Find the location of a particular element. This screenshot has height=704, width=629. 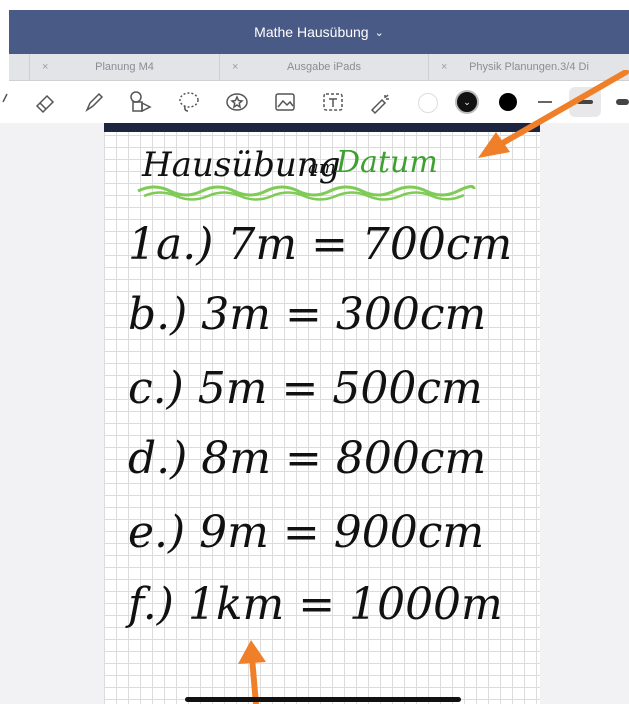

image-icon is located at coordinates (285, 102).